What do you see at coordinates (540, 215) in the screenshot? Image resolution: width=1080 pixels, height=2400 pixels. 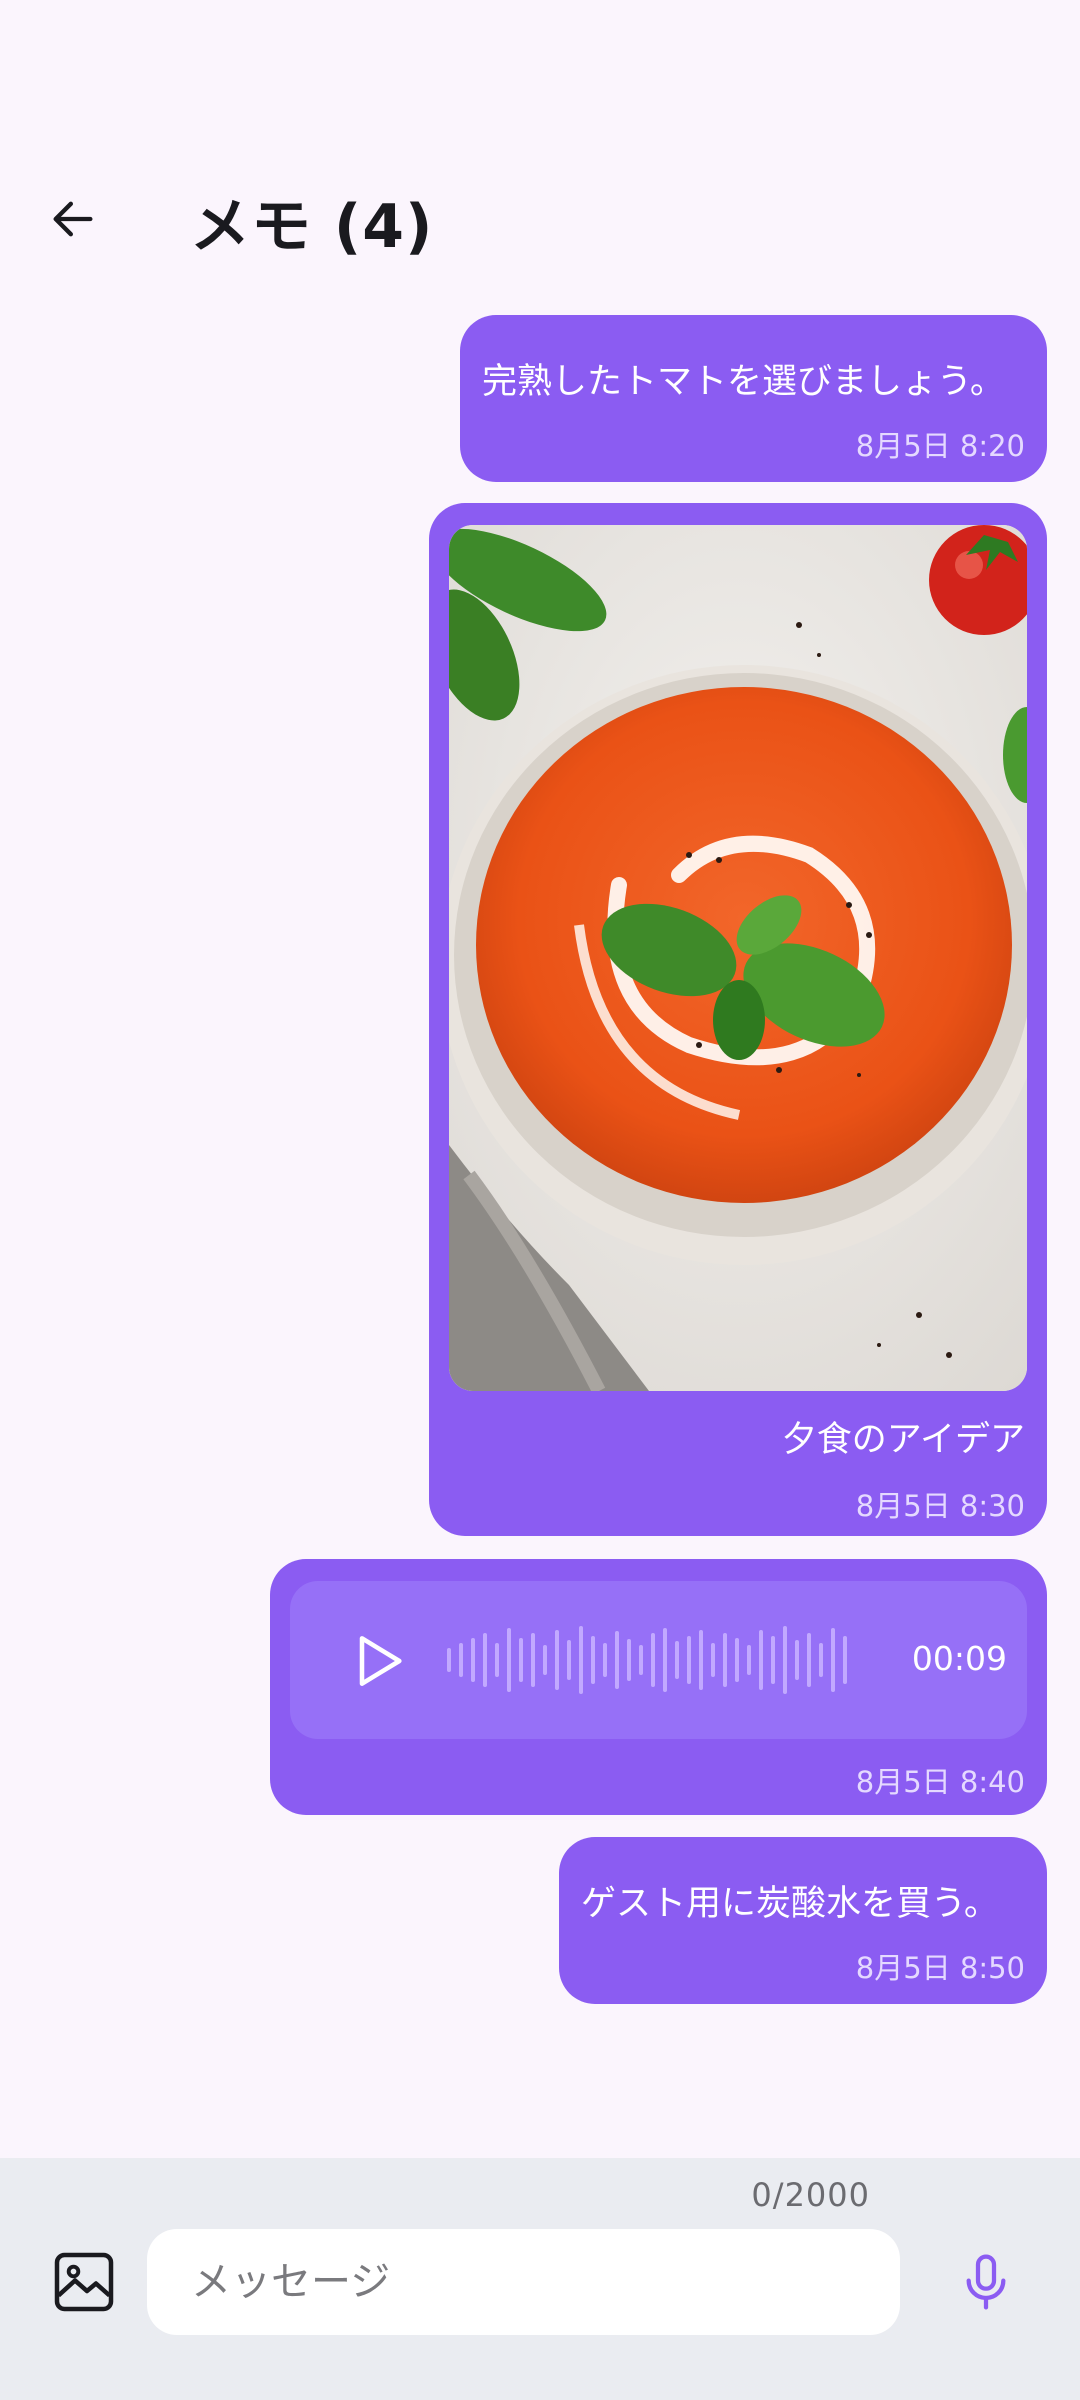 I see `app-header: メモ (4)` at bounding box center [540, 215].